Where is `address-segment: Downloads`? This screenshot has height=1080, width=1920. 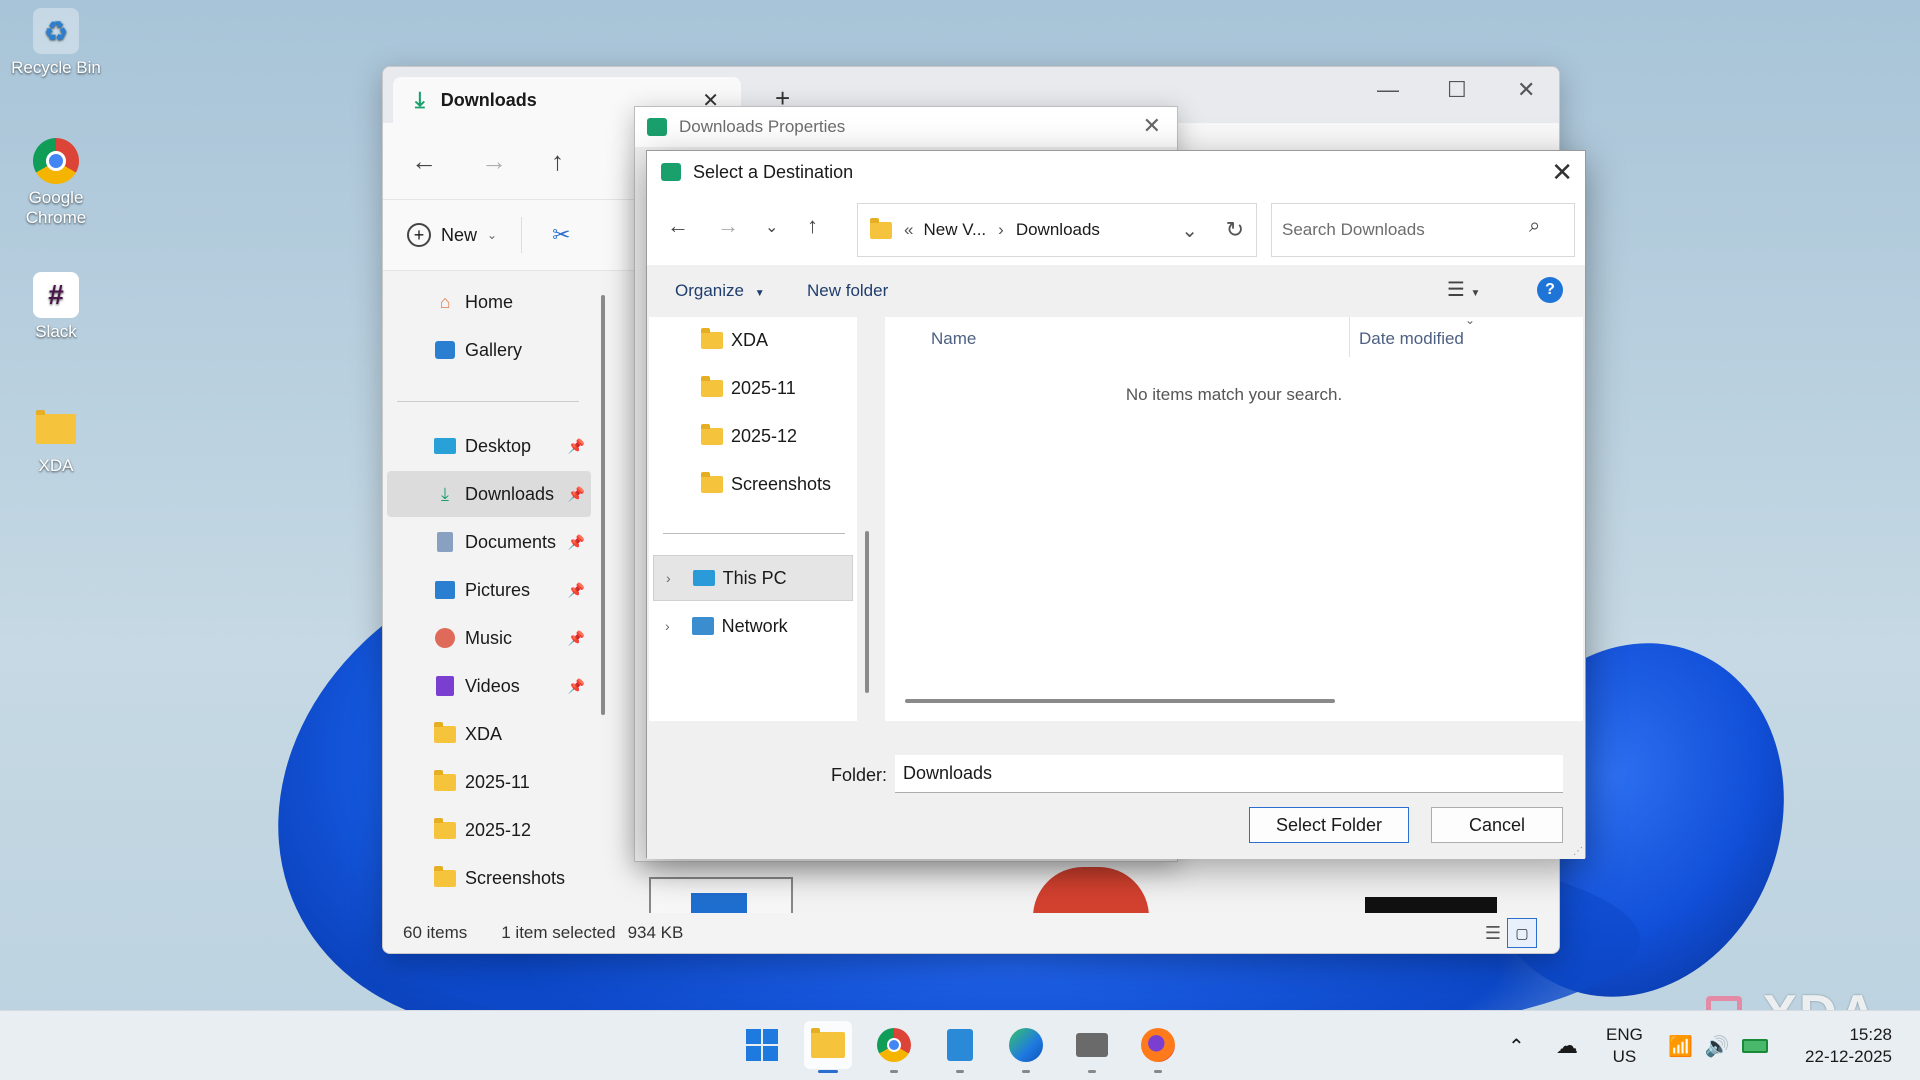
address-segment: Downloads is located at coordinates (1058, 230).